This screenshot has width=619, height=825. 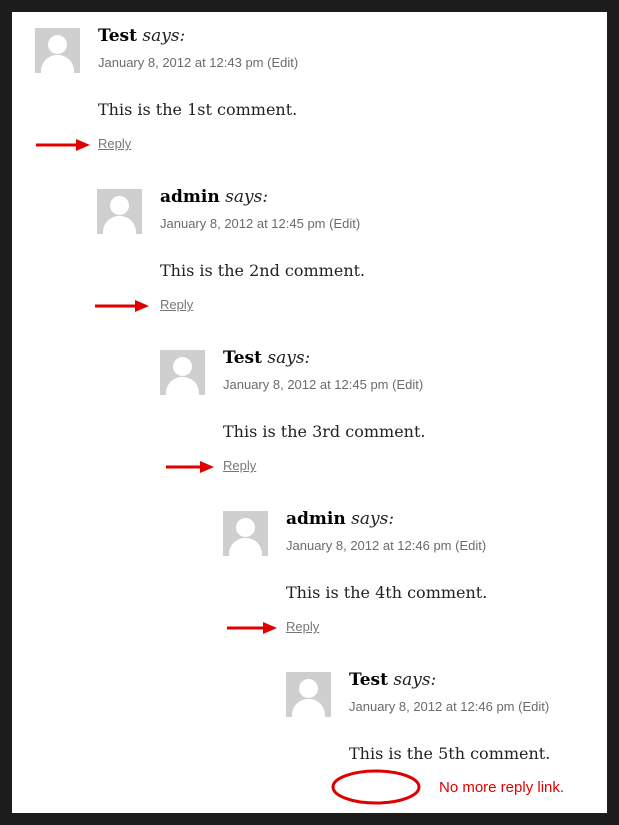 I want to click on red-circle-annotation, so click(x=376, y=787).